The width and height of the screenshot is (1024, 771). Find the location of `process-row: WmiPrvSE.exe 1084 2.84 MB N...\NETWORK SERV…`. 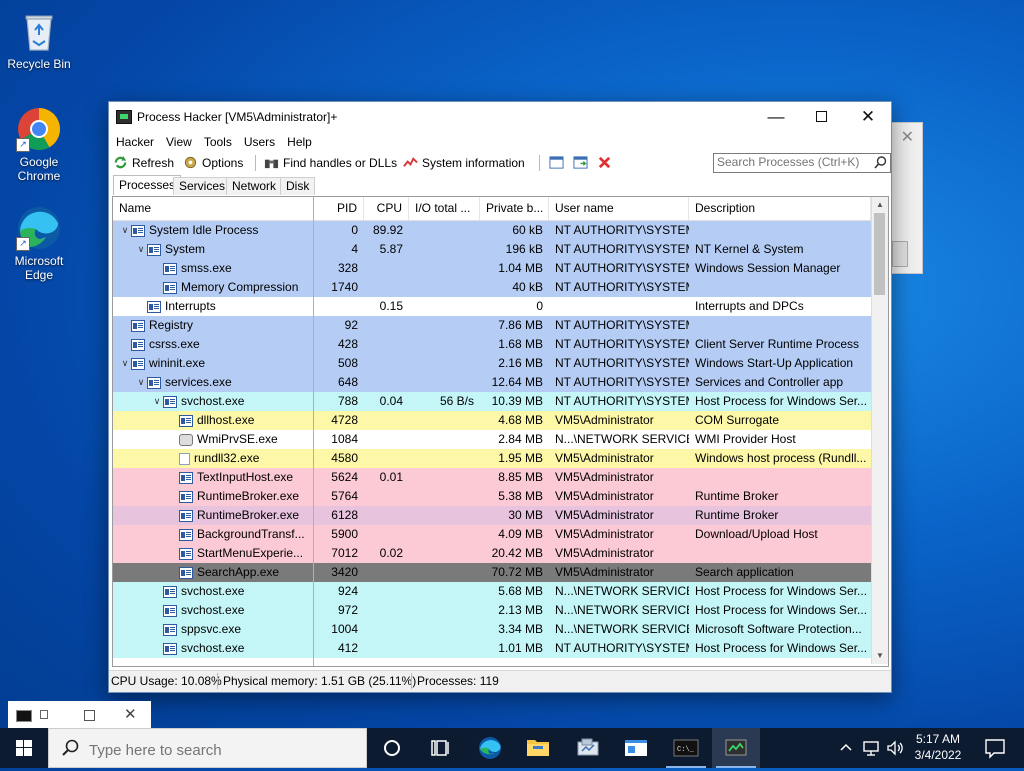

process-row: WmiPrvSE.exe 1084 2.84 MB N...\NETWORK SERV… is located at coordinates (492, 439).